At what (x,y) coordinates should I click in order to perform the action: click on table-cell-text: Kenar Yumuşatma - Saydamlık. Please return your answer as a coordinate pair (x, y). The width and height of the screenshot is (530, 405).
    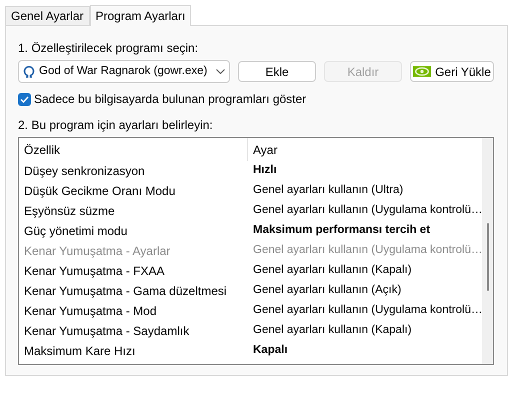
    Looking at the image, I should click on (106, 331).